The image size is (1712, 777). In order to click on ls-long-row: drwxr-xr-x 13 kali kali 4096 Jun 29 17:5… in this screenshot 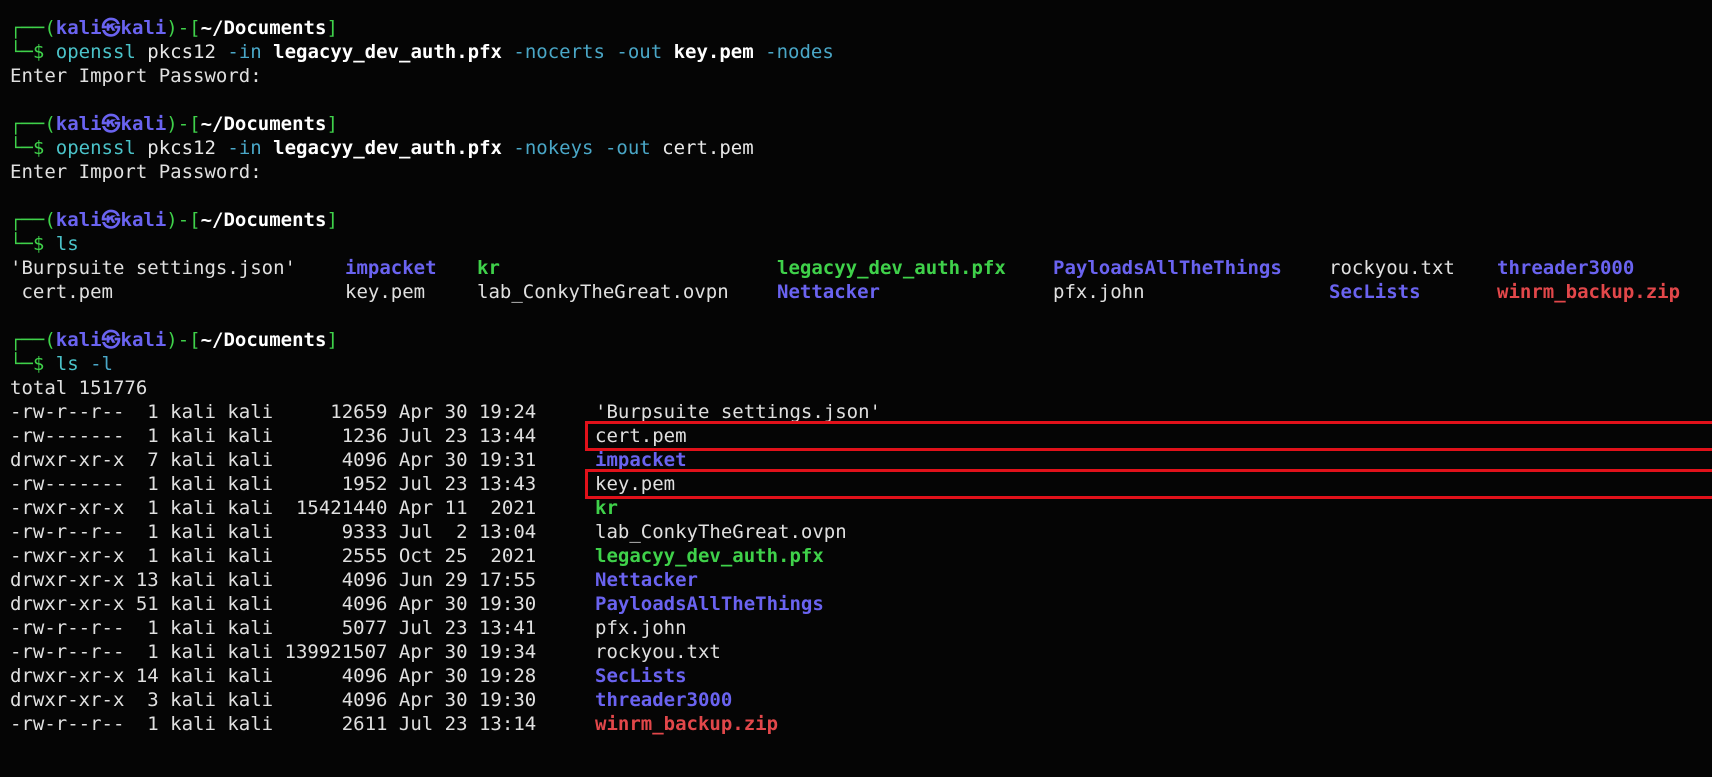, I will do `click(861, 580)`.